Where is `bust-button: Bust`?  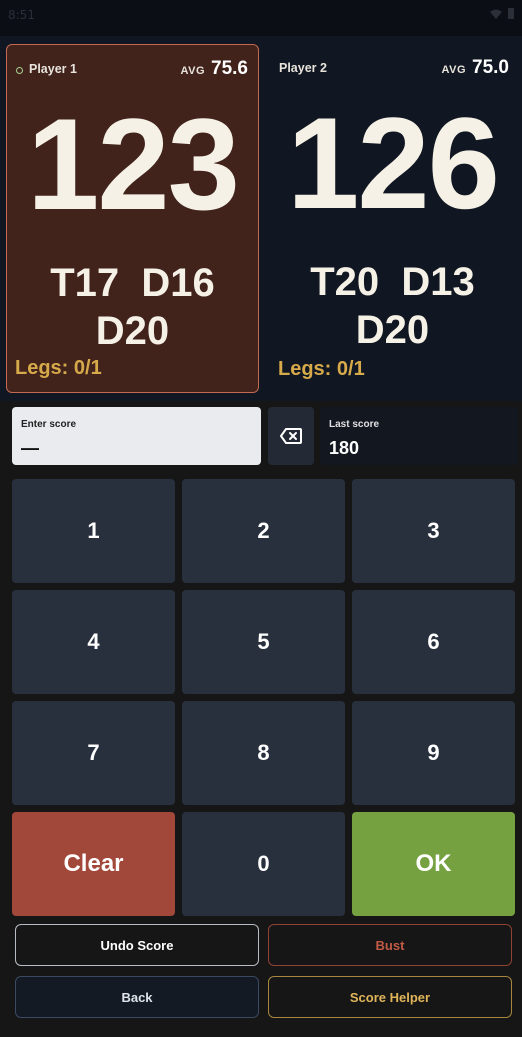
bust-button: Bust is located at coordinates (390, 945).